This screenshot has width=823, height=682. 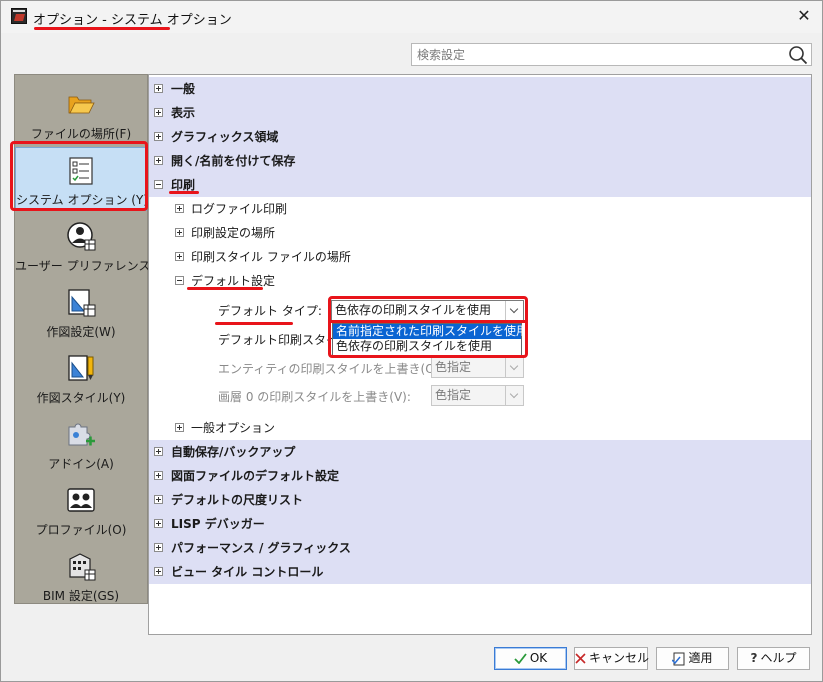 I want to click on sidebar-item-label: システム オプション (Y), so click(x=82, y=200).